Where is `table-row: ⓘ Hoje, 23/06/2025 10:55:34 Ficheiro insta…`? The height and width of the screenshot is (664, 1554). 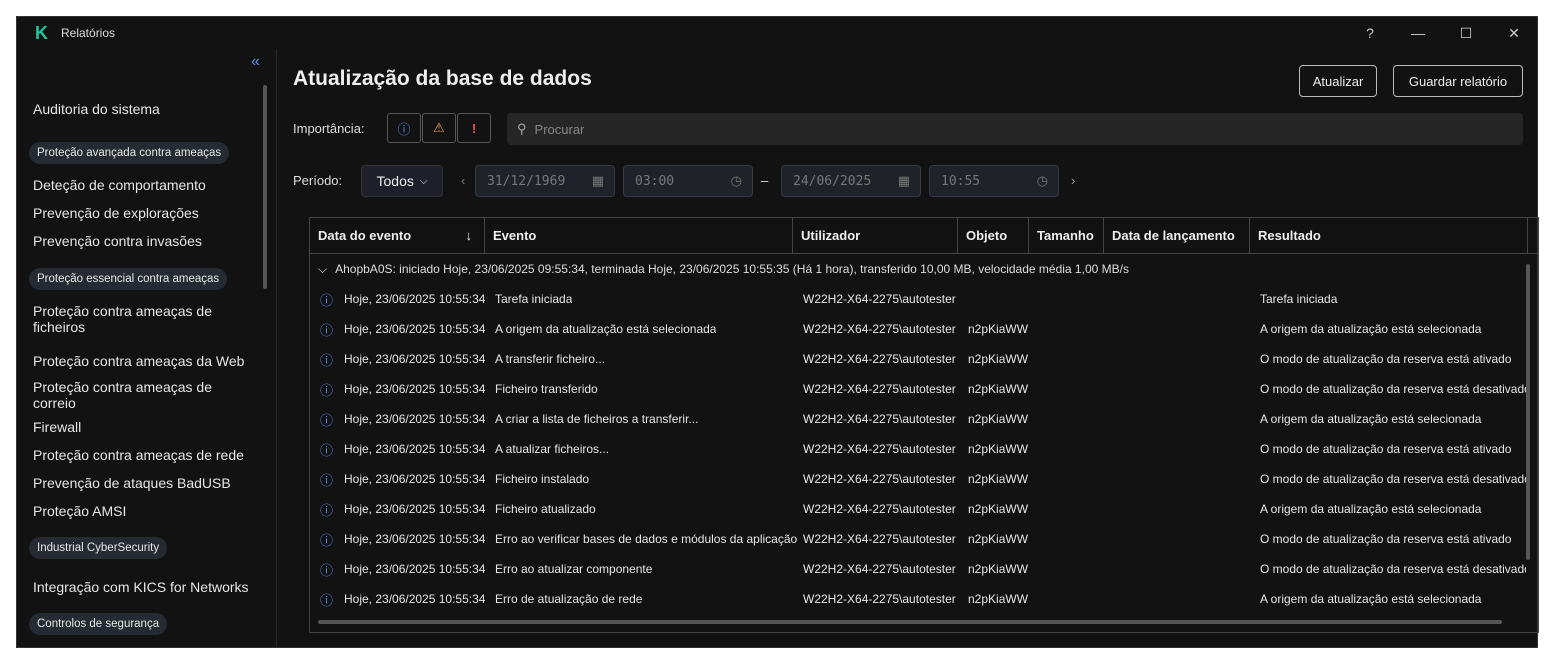 table-row: ⓘ Hoje, 23/06/2025 10:55:34 Ficheiro insta… is located at coordinates (918, 479).